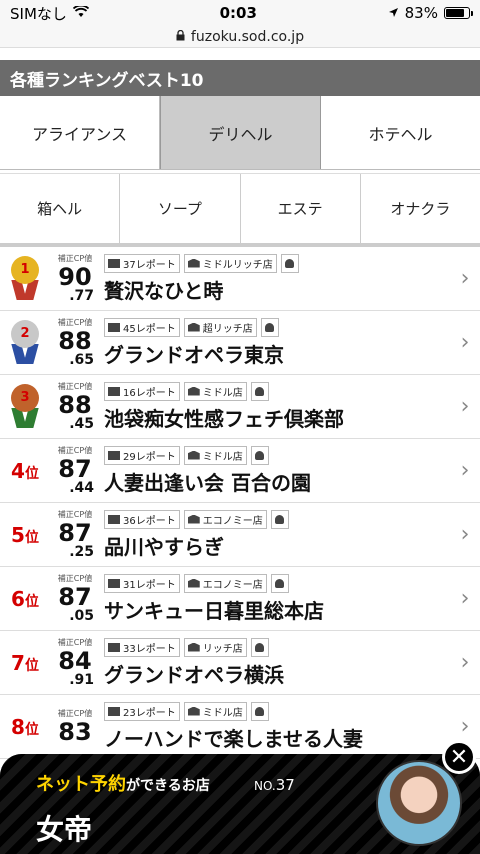  I want to click on address-bar: fuzoku.sod.co.jp, so click(240, 37).